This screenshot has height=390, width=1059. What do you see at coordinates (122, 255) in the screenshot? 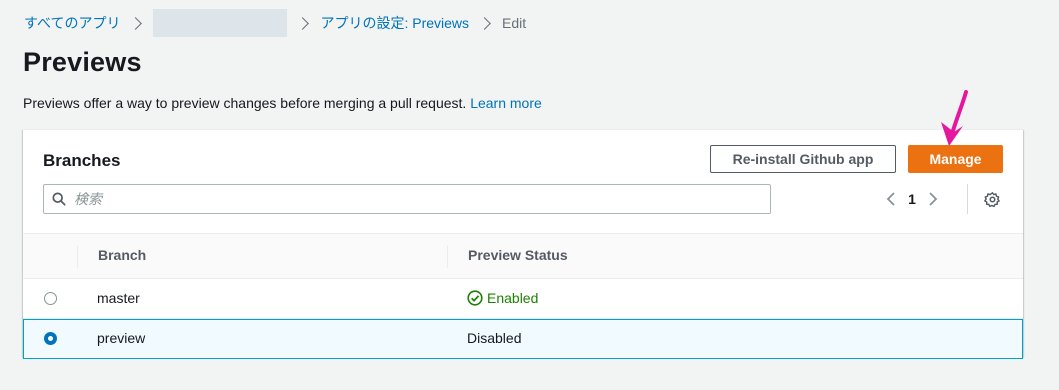
I see `column-header-branch: Branch` at bounding box center [122, 255].